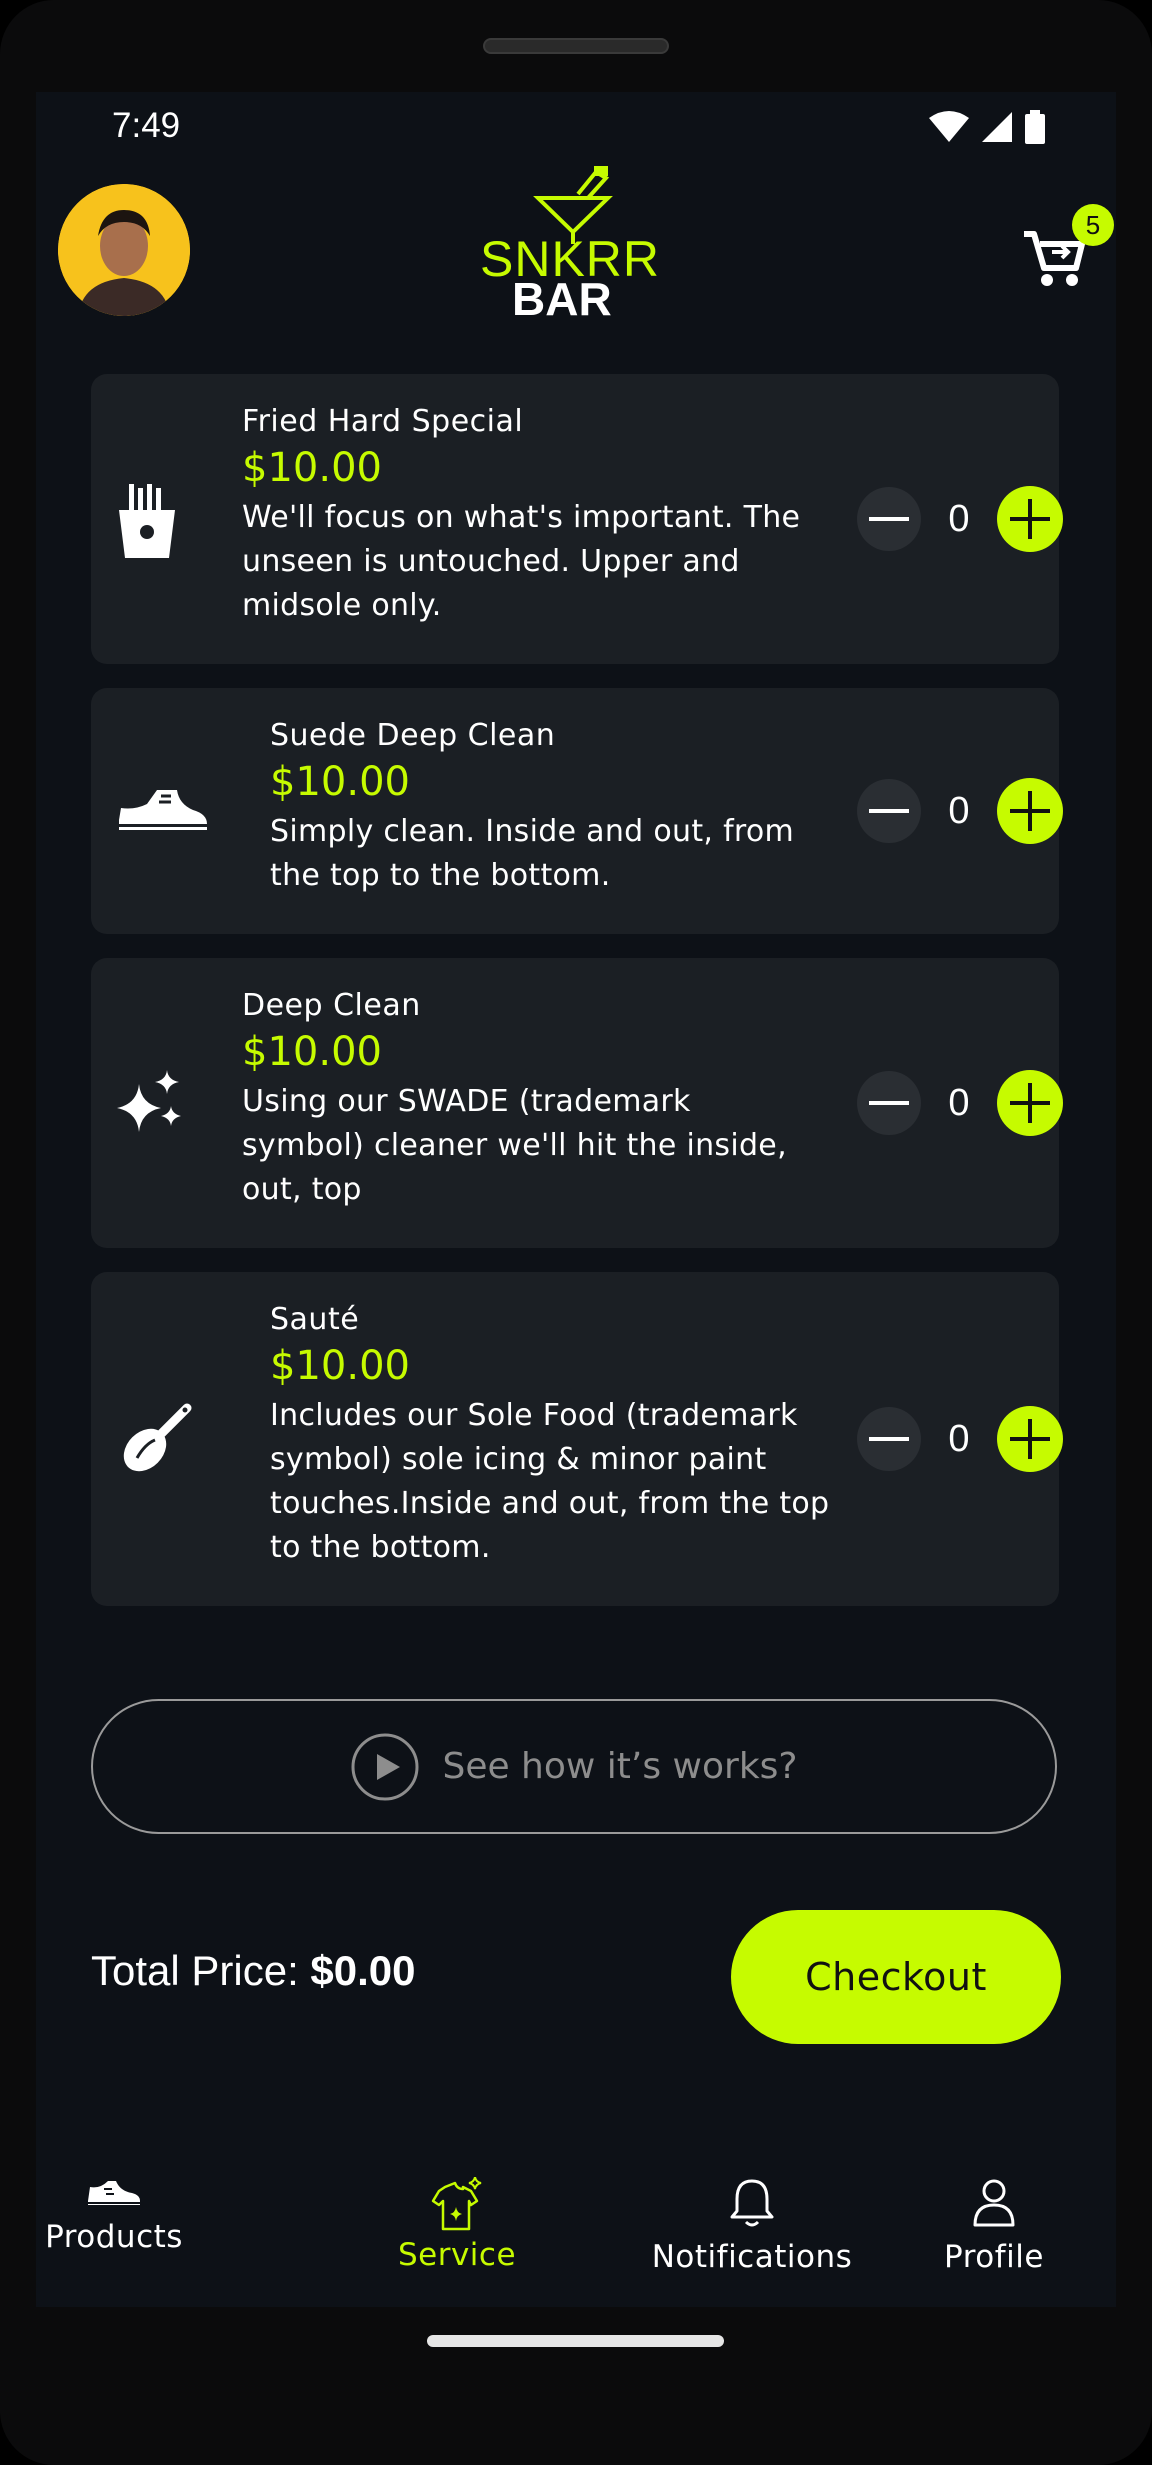 The image size is (1152, 2465). What do you see at coordinates (576, 46) in the screenshot?
I see `phone-speaker` at bounding box center [576, 46].